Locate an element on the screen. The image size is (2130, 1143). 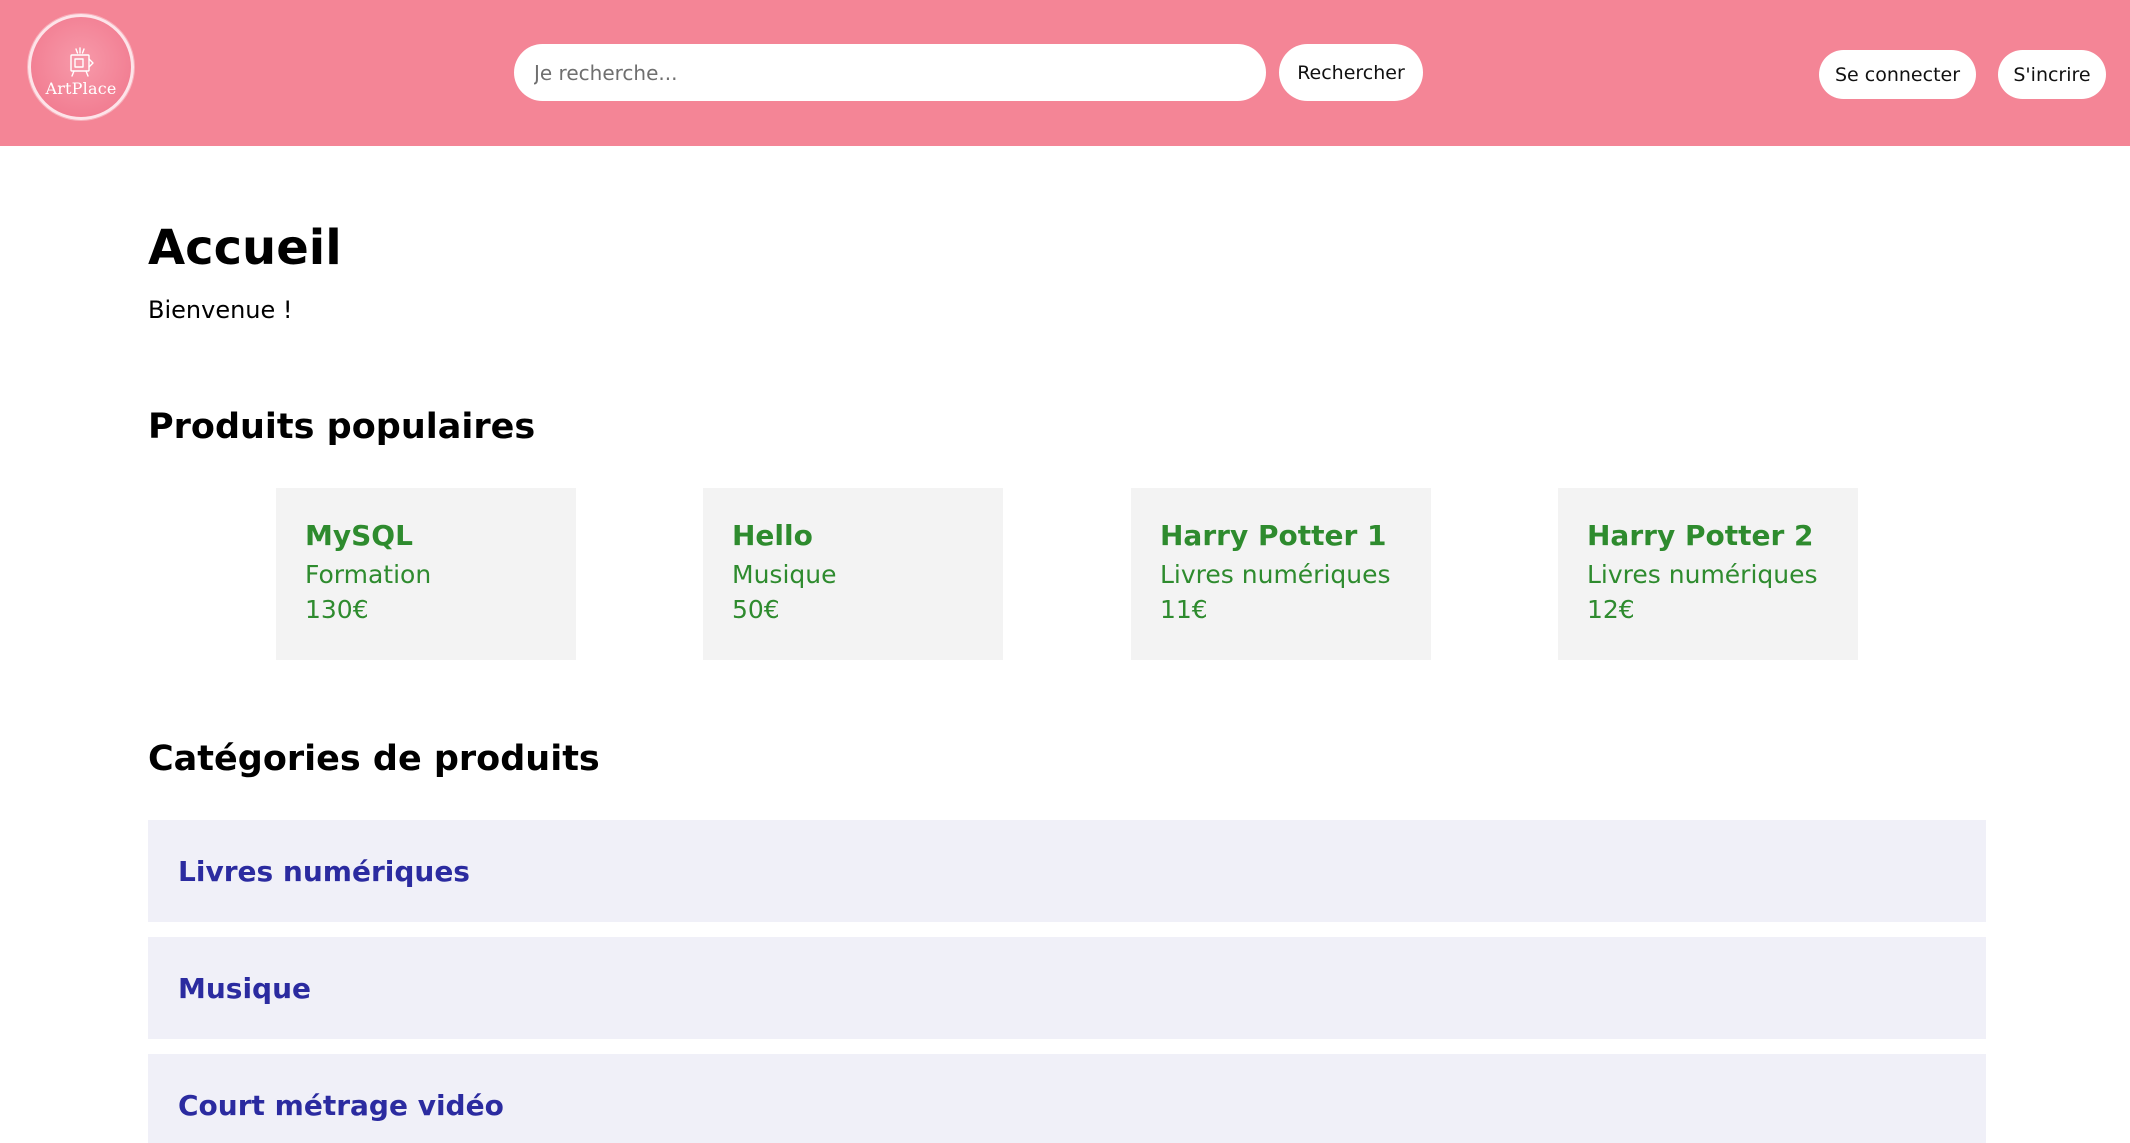
product-card: Harry Potter 1 Livres numériques 11€ is located at coordinates (1281, 574).